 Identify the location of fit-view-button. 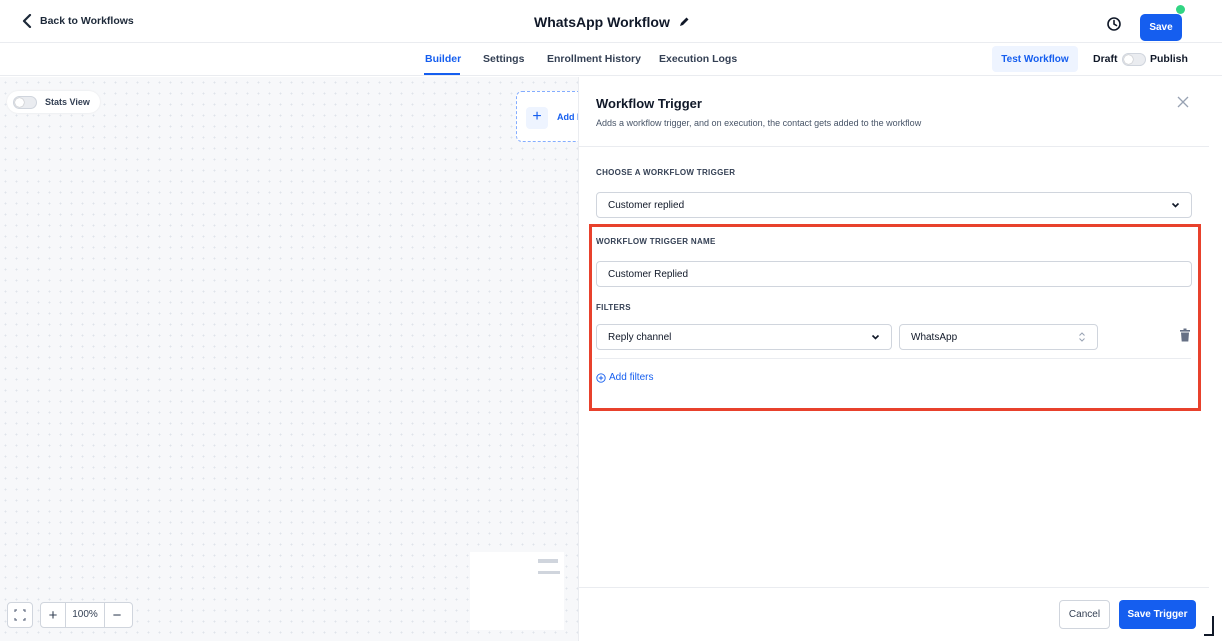
(20, 615).